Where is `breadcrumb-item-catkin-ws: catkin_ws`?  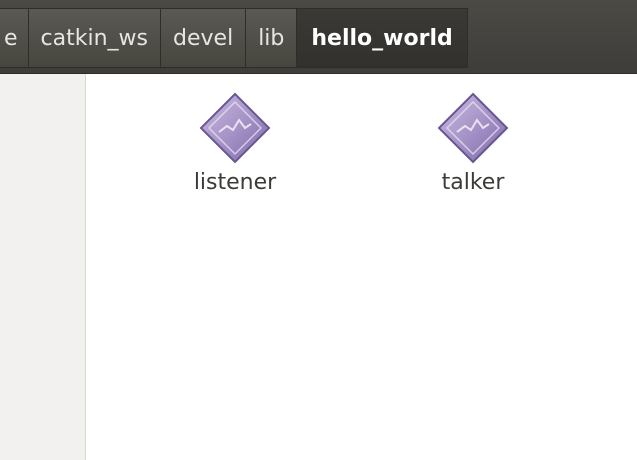 breadcrumb-item-catkin-ws: catkin_ws is located at coordinates (95, 38).